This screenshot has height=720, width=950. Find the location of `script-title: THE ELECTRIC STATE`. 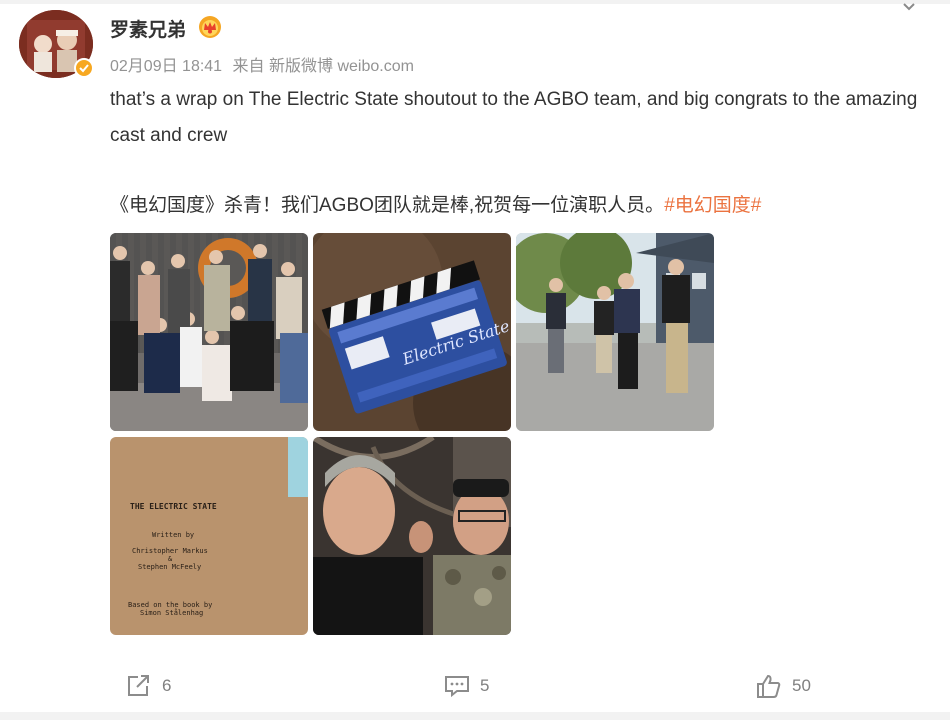

script-title: THE ELECTRIC STATE is located at coordinates (173, 506).